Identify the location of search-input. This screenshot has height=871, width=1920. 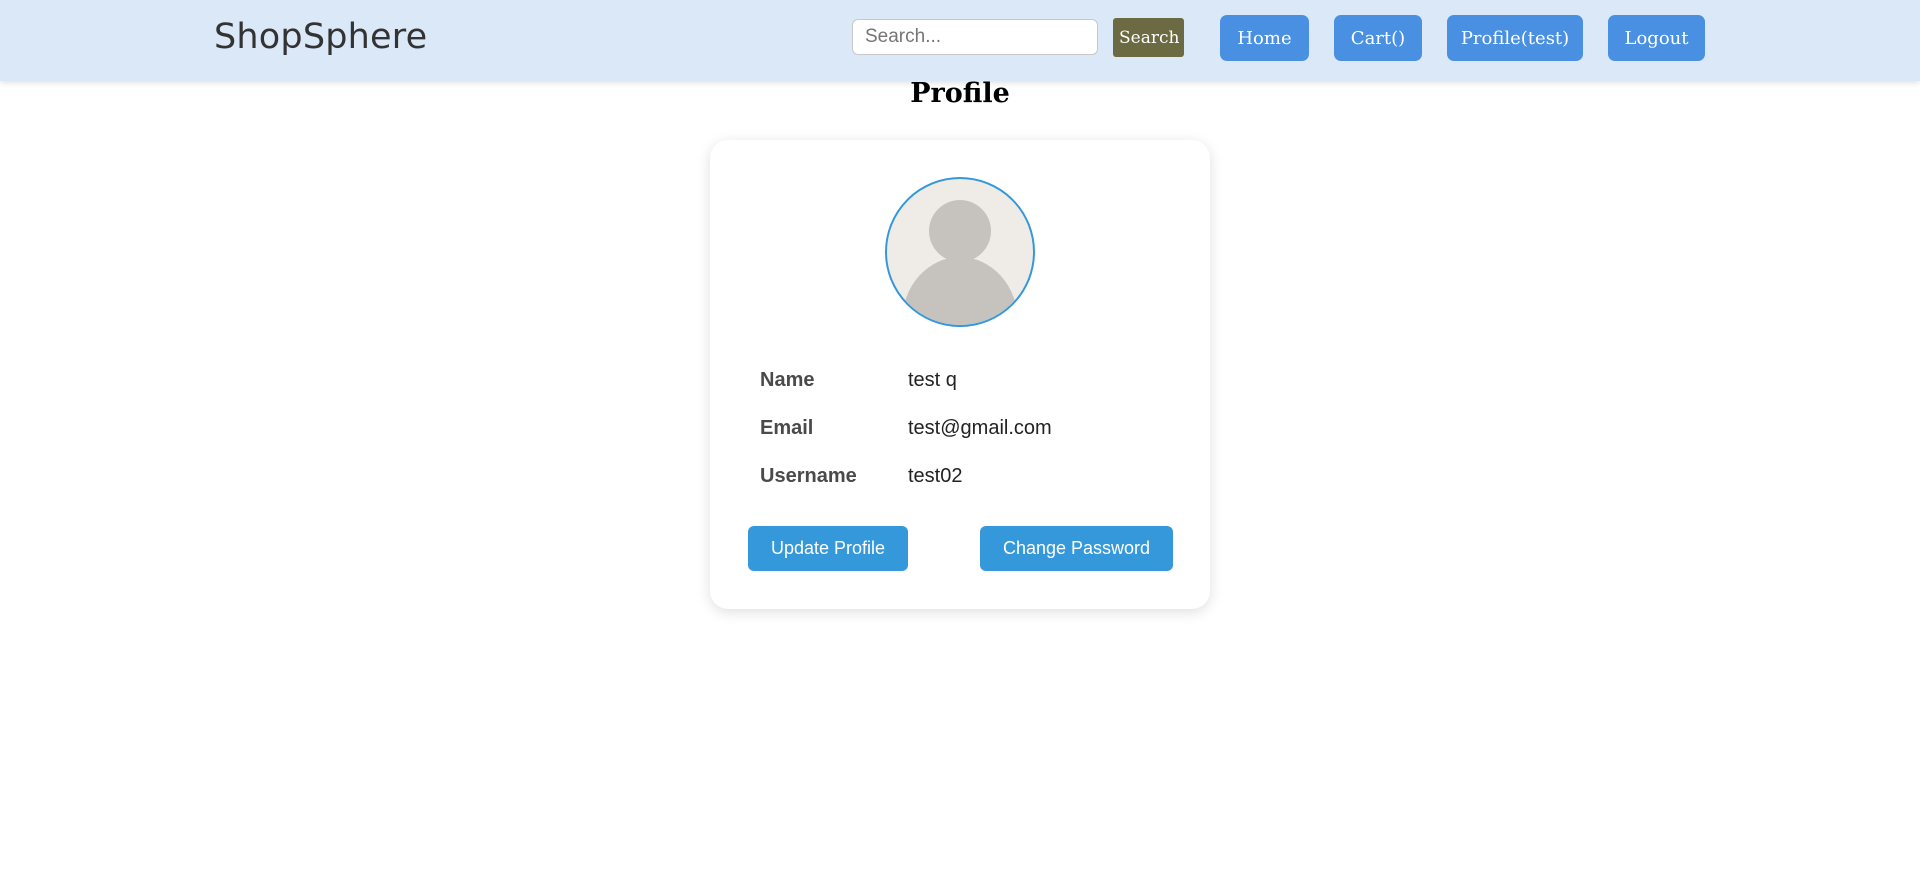
(975, 37).